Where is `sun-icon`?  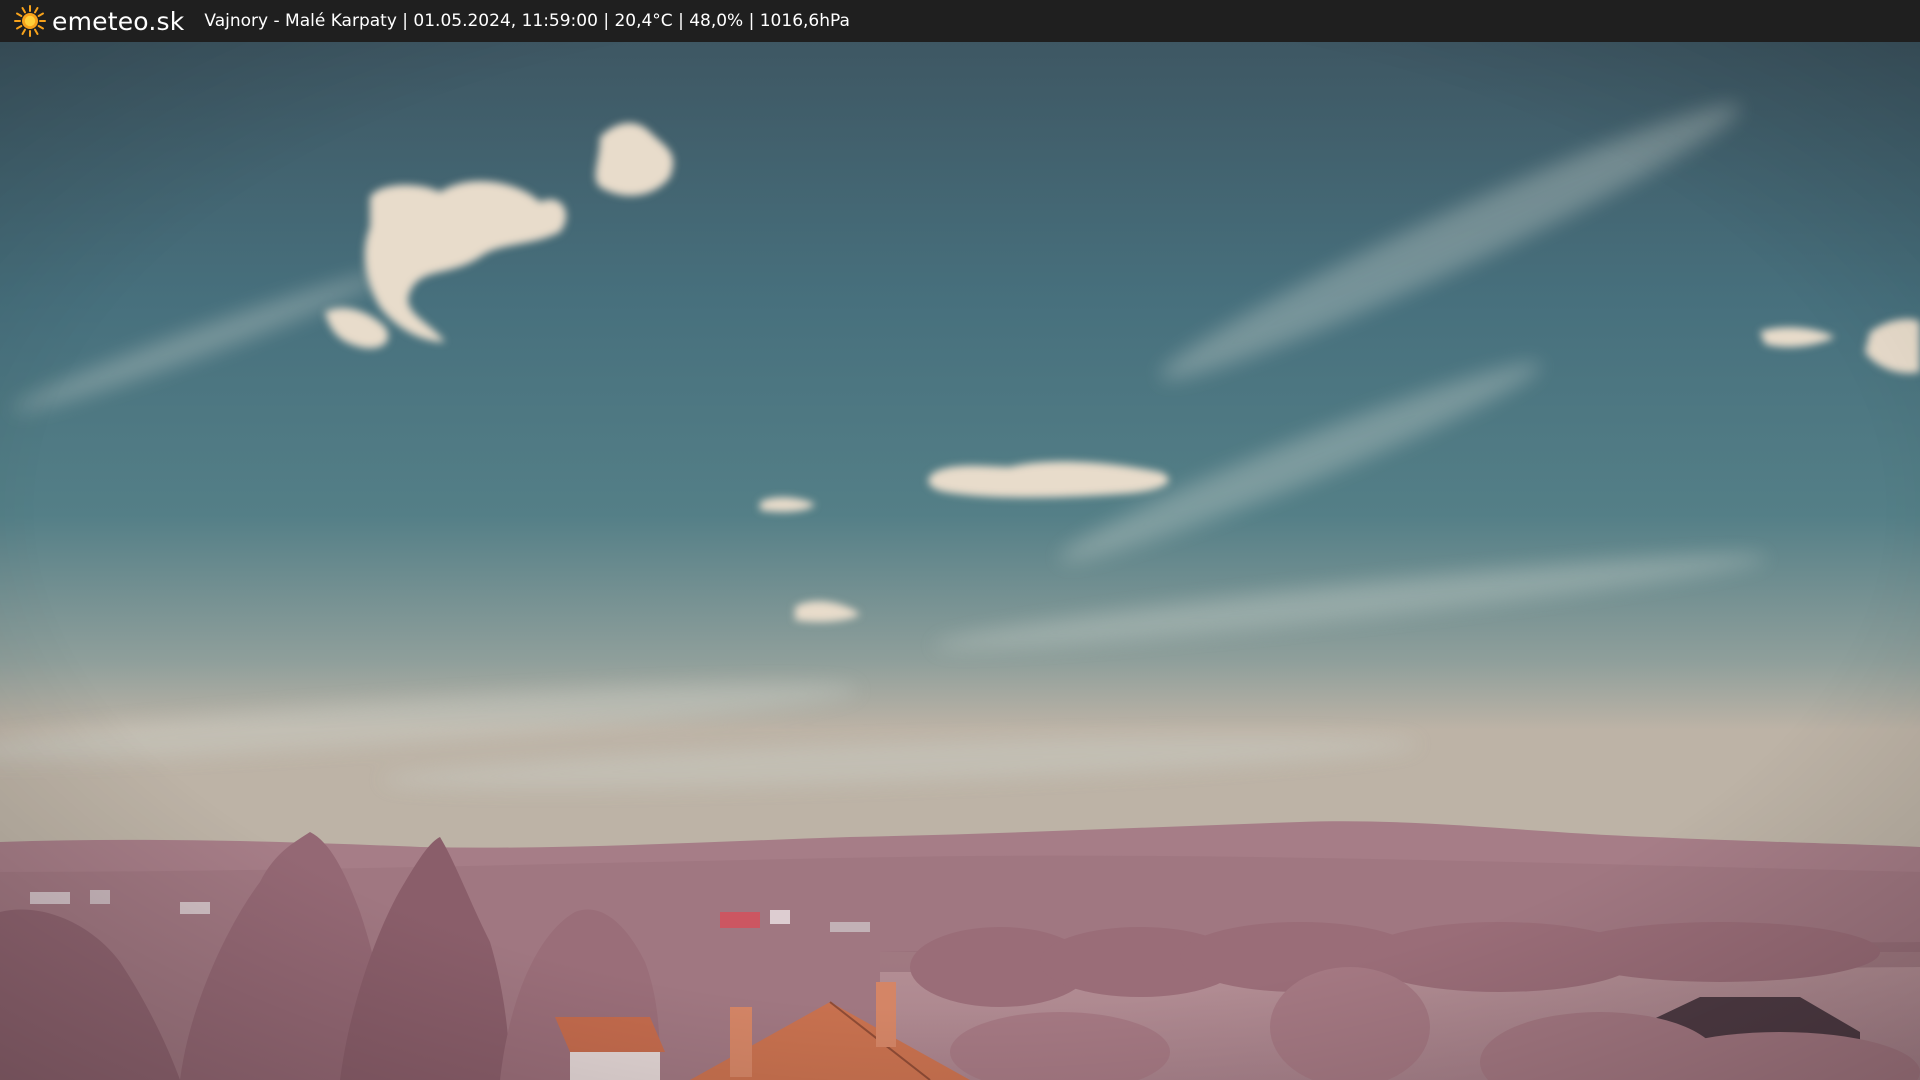 sun-icon is located at coordinates (30, 21).